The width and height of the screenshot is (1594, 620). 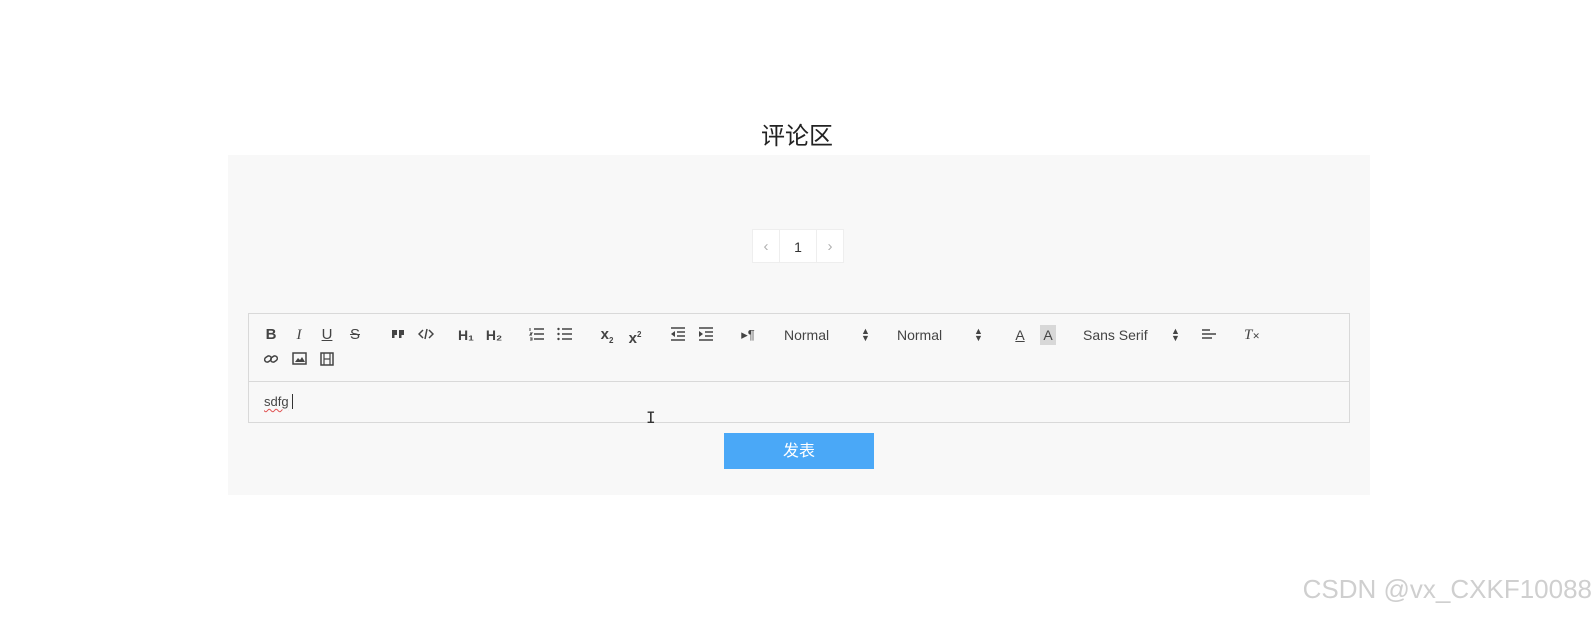 I want to click on superscript-mark: 2, so click(x=639, y=334).